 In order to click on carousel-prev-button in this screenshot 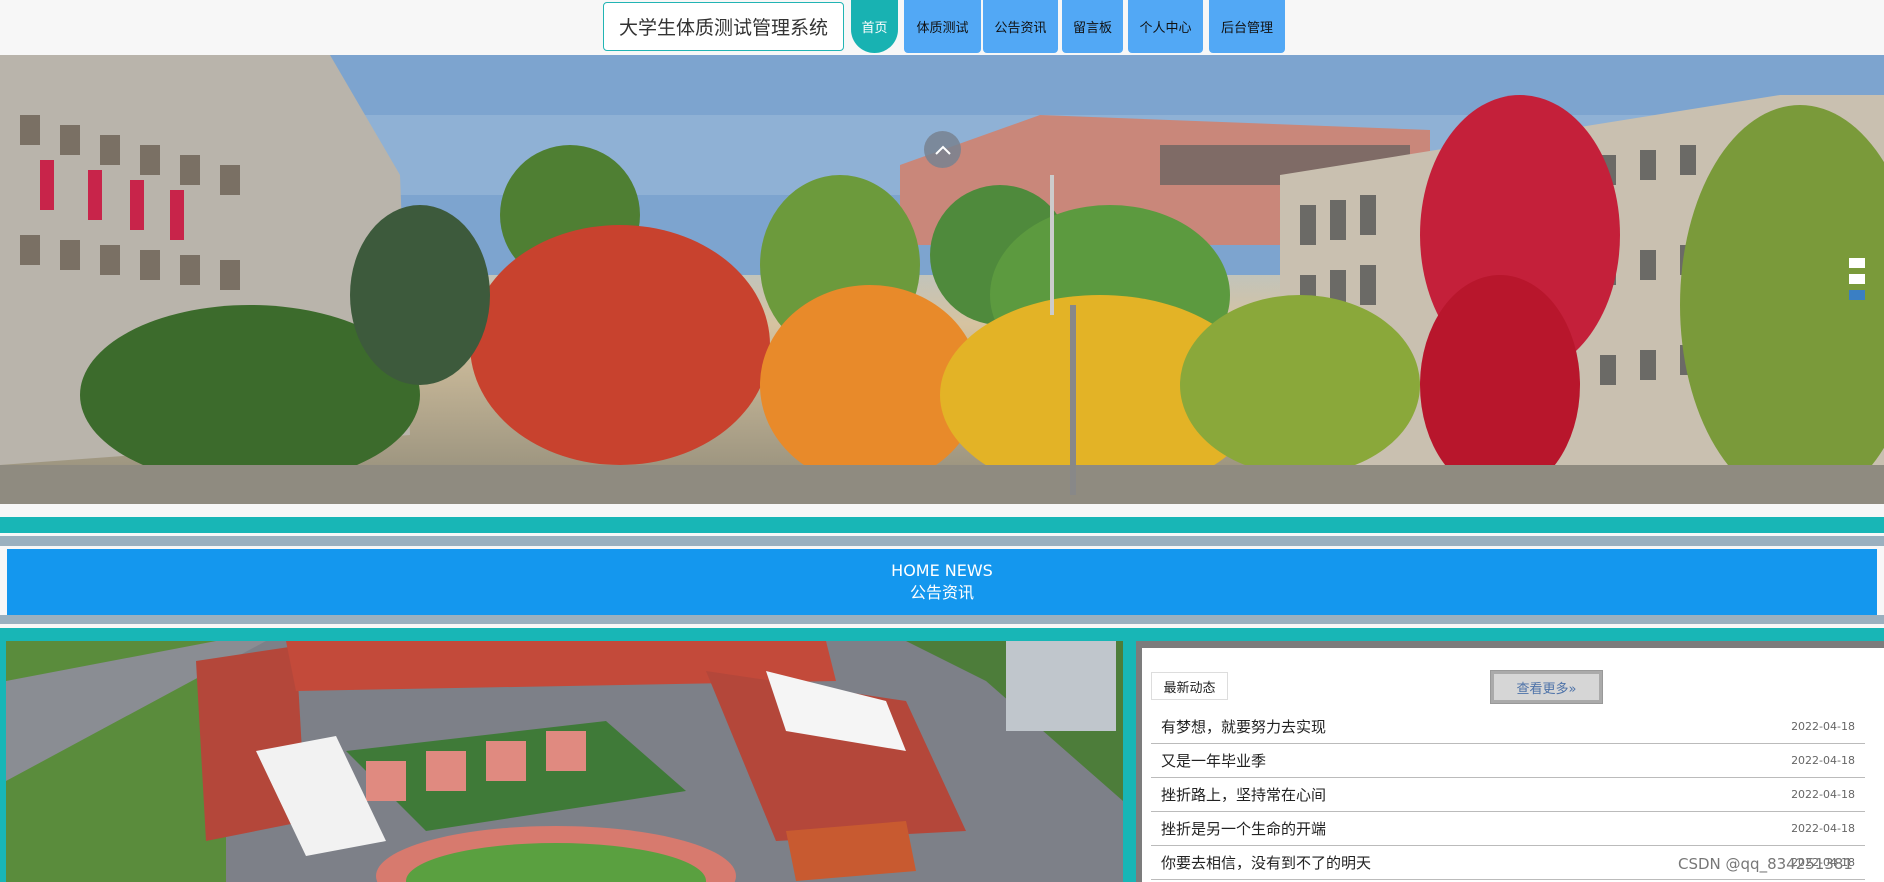, I will do `click(942, 149)`.